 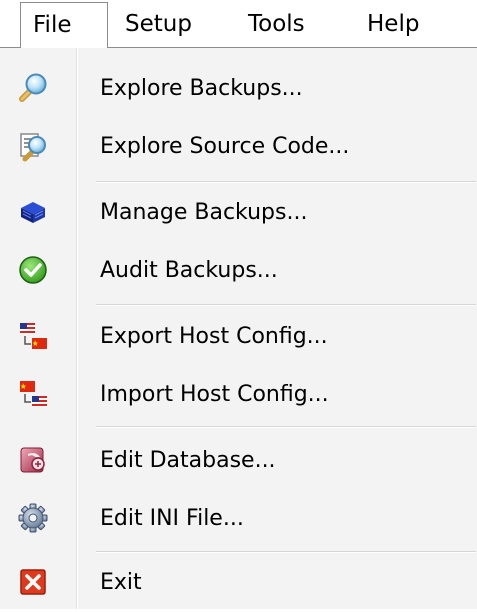 I want to click on magnifier-icon, so click(x=33, y=87).